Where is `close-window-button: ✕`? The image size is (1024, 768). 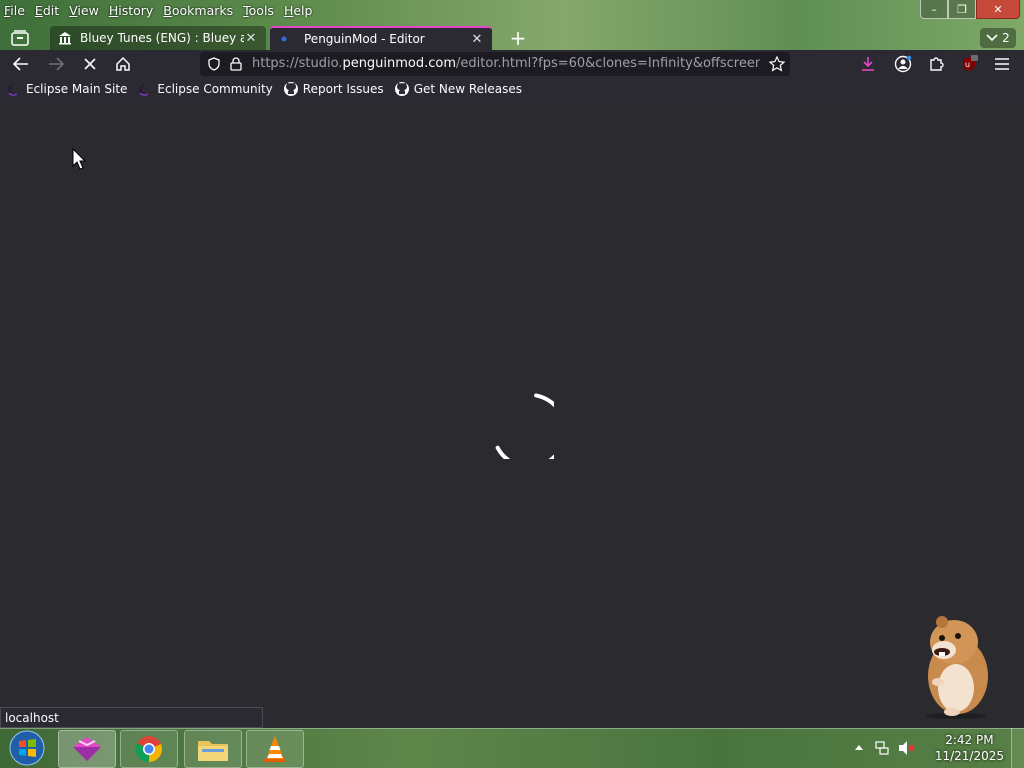 close-window-button: ✕ is located at coordinates (998, 9).